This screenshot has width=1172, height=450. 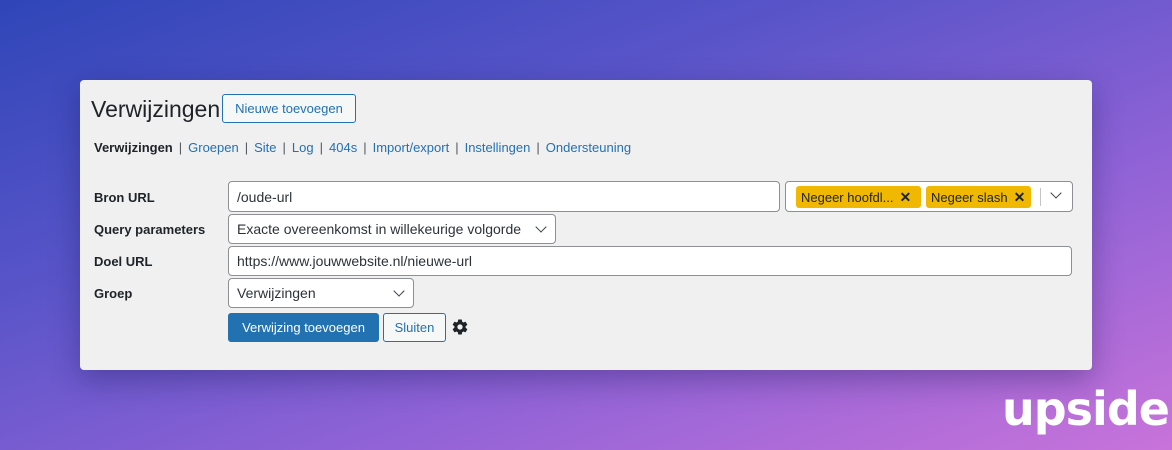 What do you see at coordinates (265, 196) in the screenshot?
I see `source-url-value: /oude-url` at bounding box center [265, 196].